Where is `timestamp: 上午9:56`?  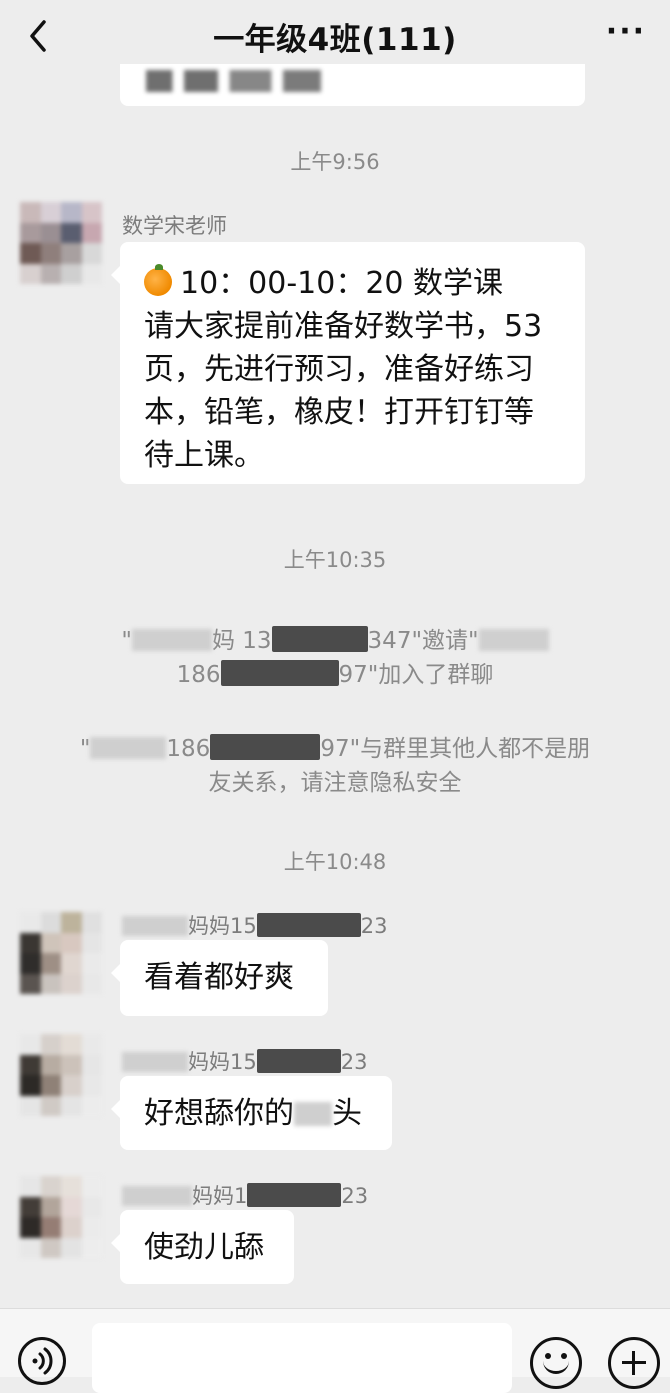 timestamp: 上午9:56 is located at coordinates (335, 162).